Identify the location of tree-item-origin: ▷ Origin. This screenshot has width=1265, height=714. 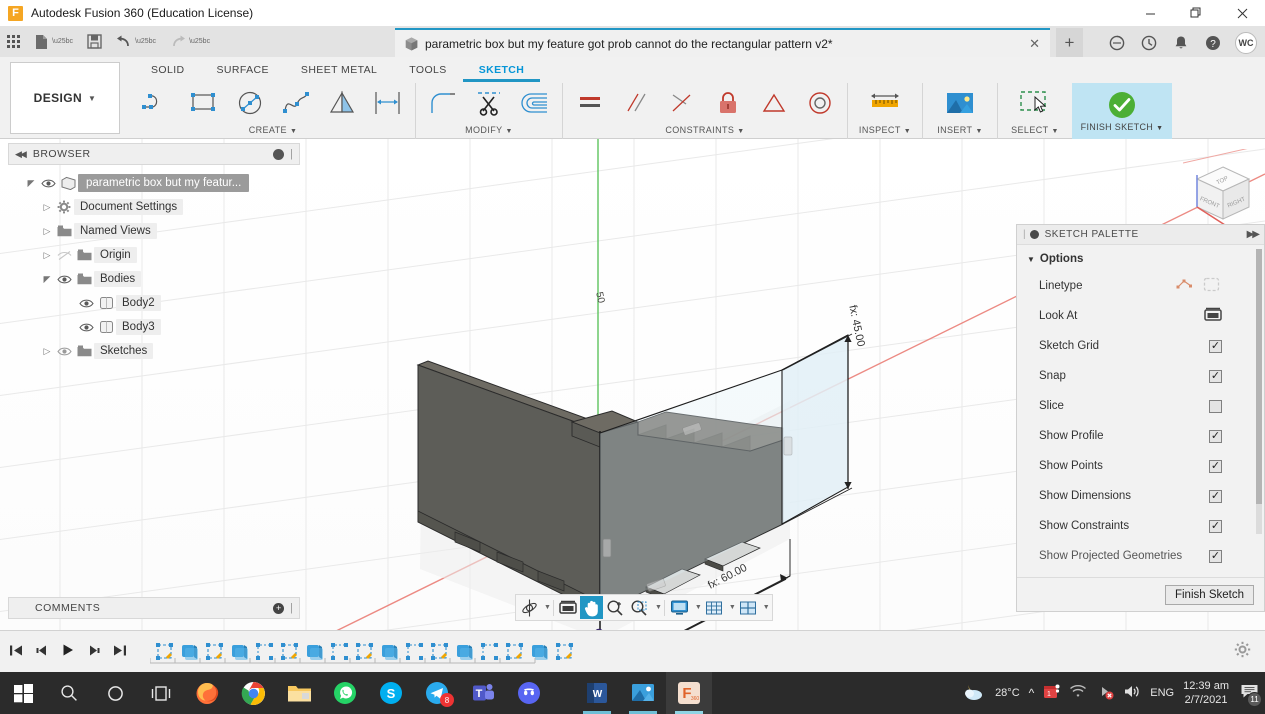
(154, 255).